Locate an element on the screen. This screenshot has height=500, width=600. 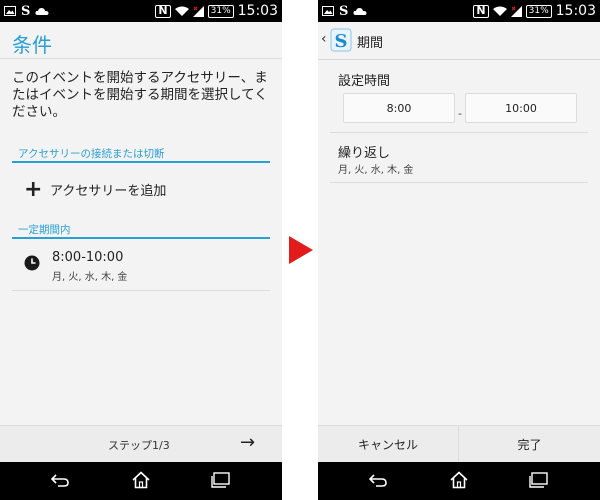
add-accessory-button: + アクセサリーを追加 is located at coordinates (95, 189).